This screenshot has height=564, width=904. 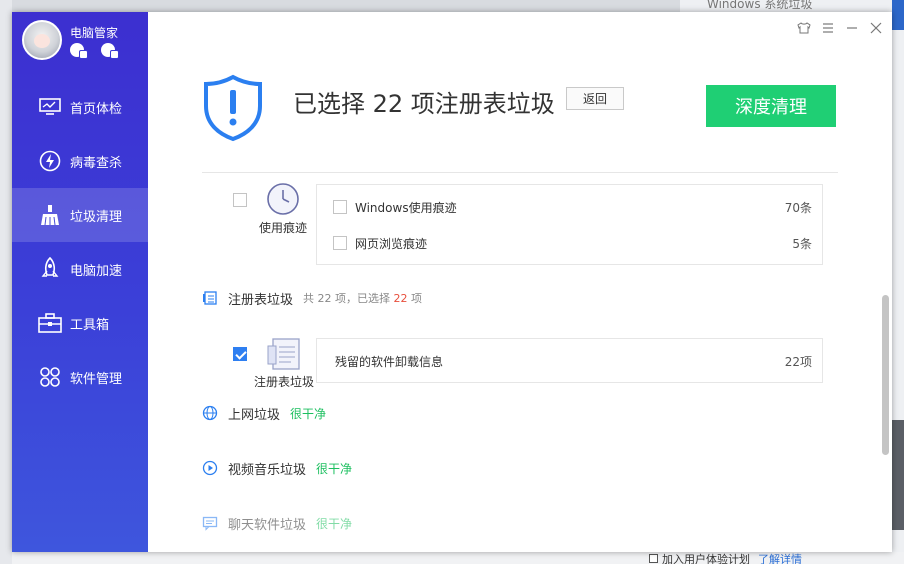 I want to click on registry-document-icon, so click(x=283, y=354).